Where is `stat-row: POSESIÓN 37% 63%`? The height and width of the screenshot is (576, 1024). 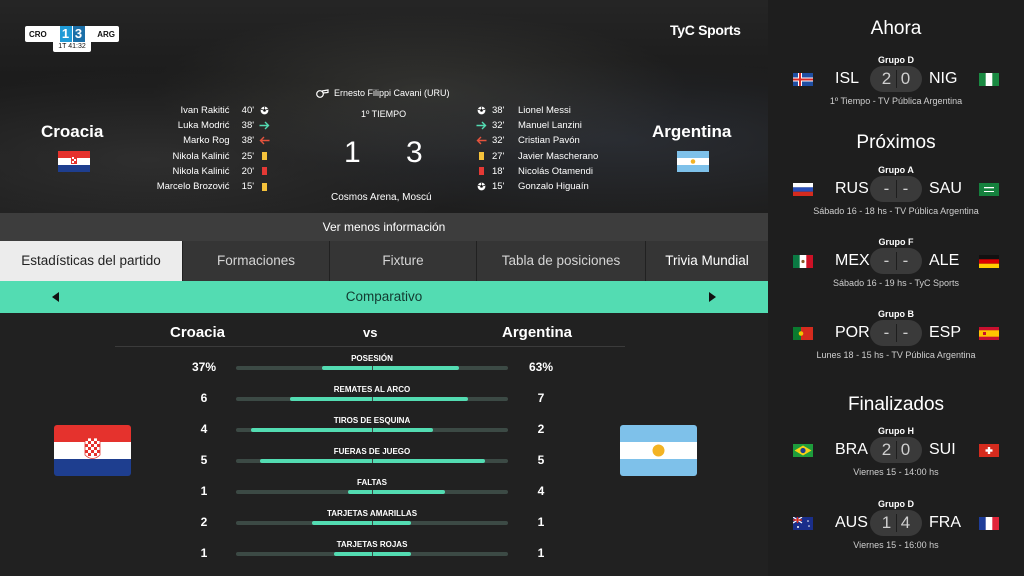
stat-row: POSESIÓN 37% 63% is located at coordinates (384, 369).